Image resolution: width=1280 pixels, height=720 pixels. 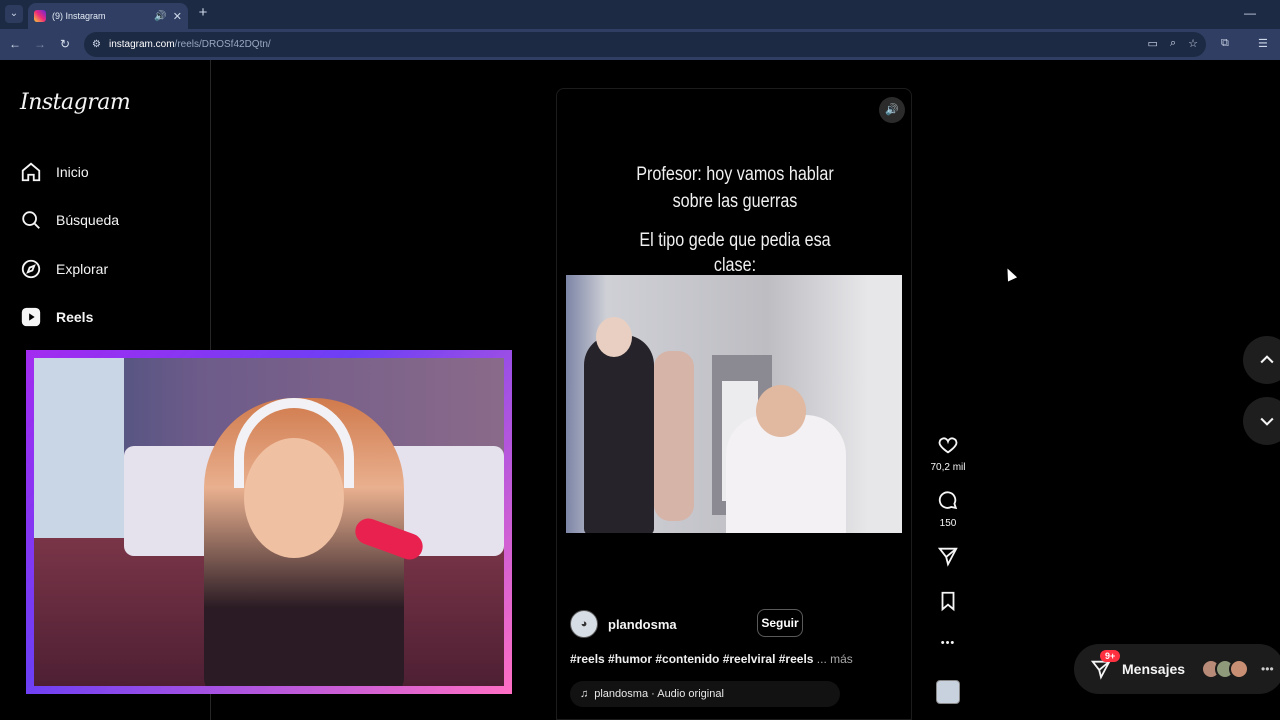 I want to click on zoom-icon: ⌕, so click(x=1173, y=43).